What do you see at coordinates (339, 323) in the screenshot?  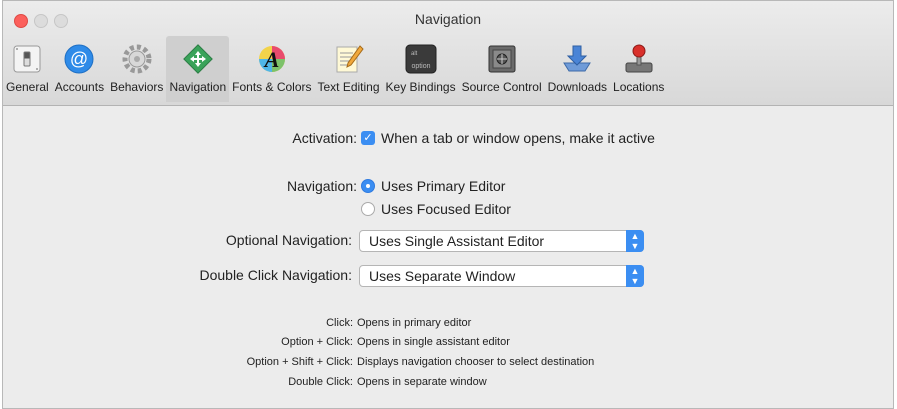 I see `hint-key: Click:` at bounding box center [339, 323].